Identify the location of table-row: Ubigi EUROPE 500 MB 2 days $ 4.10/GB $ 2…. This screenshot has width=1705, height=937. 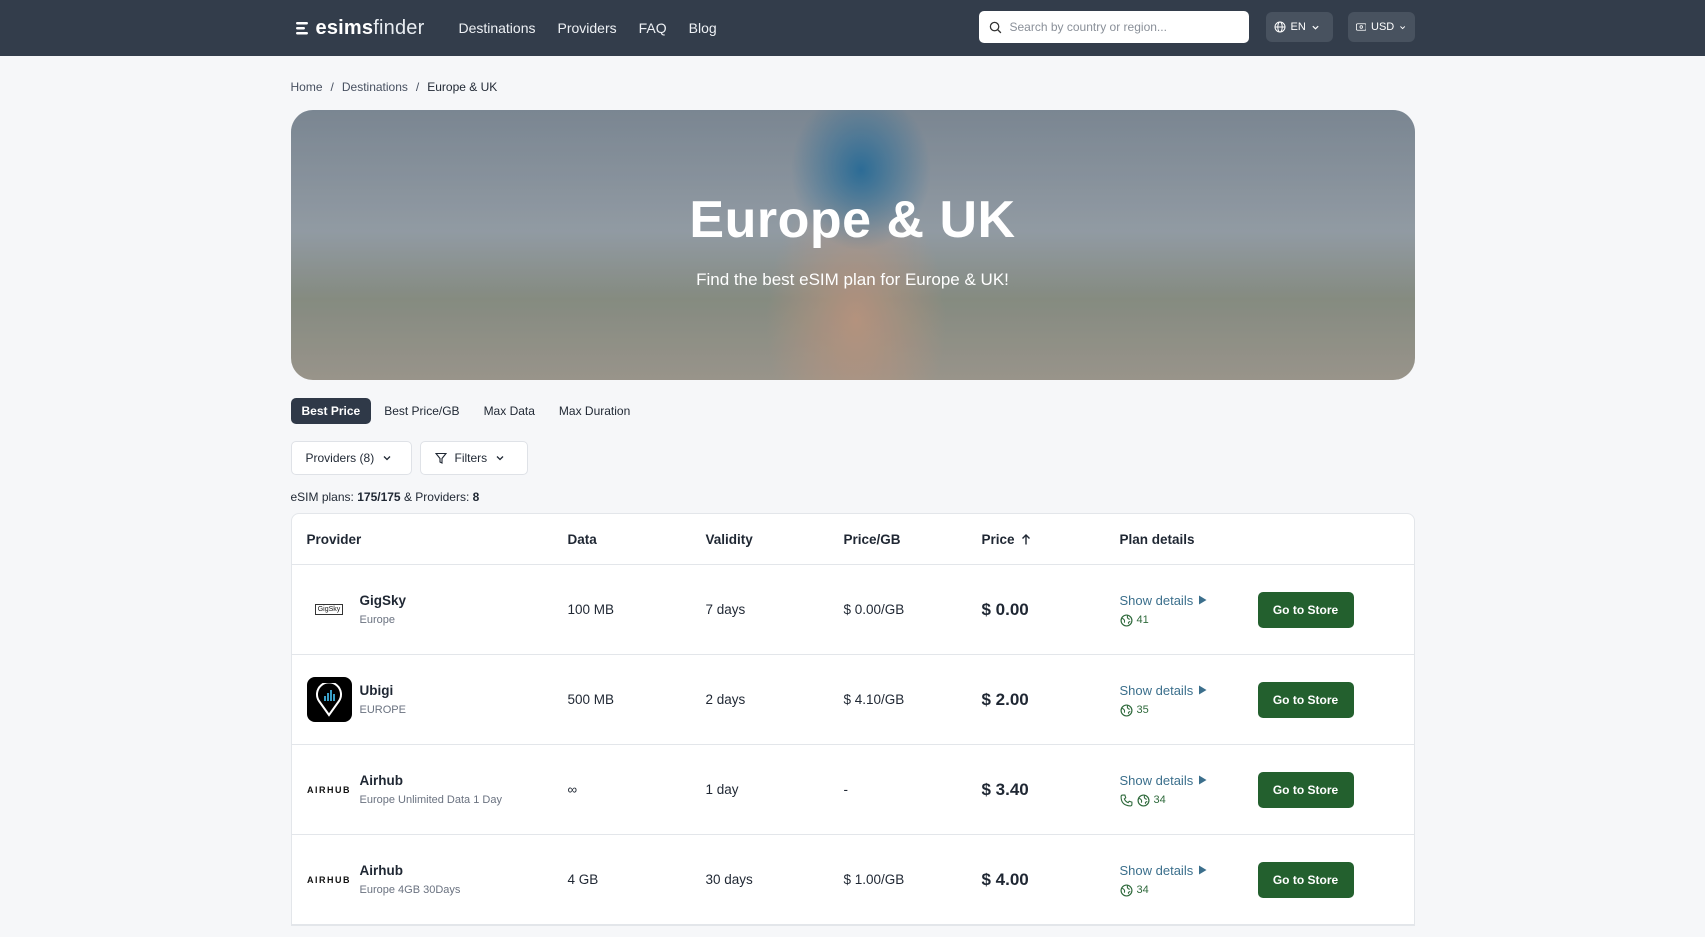
(852, 700).